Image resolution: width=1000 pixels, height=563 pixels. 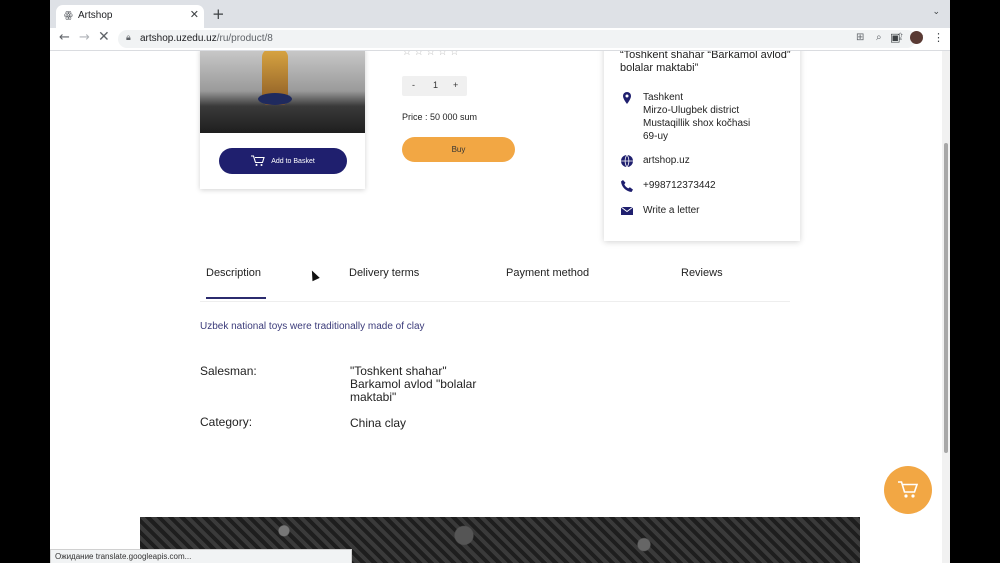 I want to click on seller-phone-row: +998712373442, so click(x=668, y=186).